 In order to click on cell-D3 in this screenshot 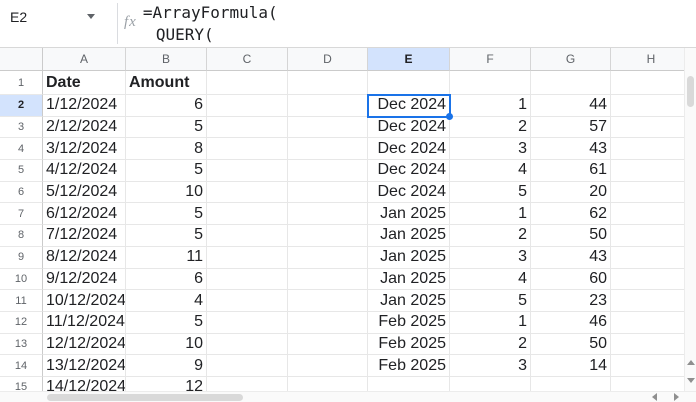, I will do `click(328, 127)`.